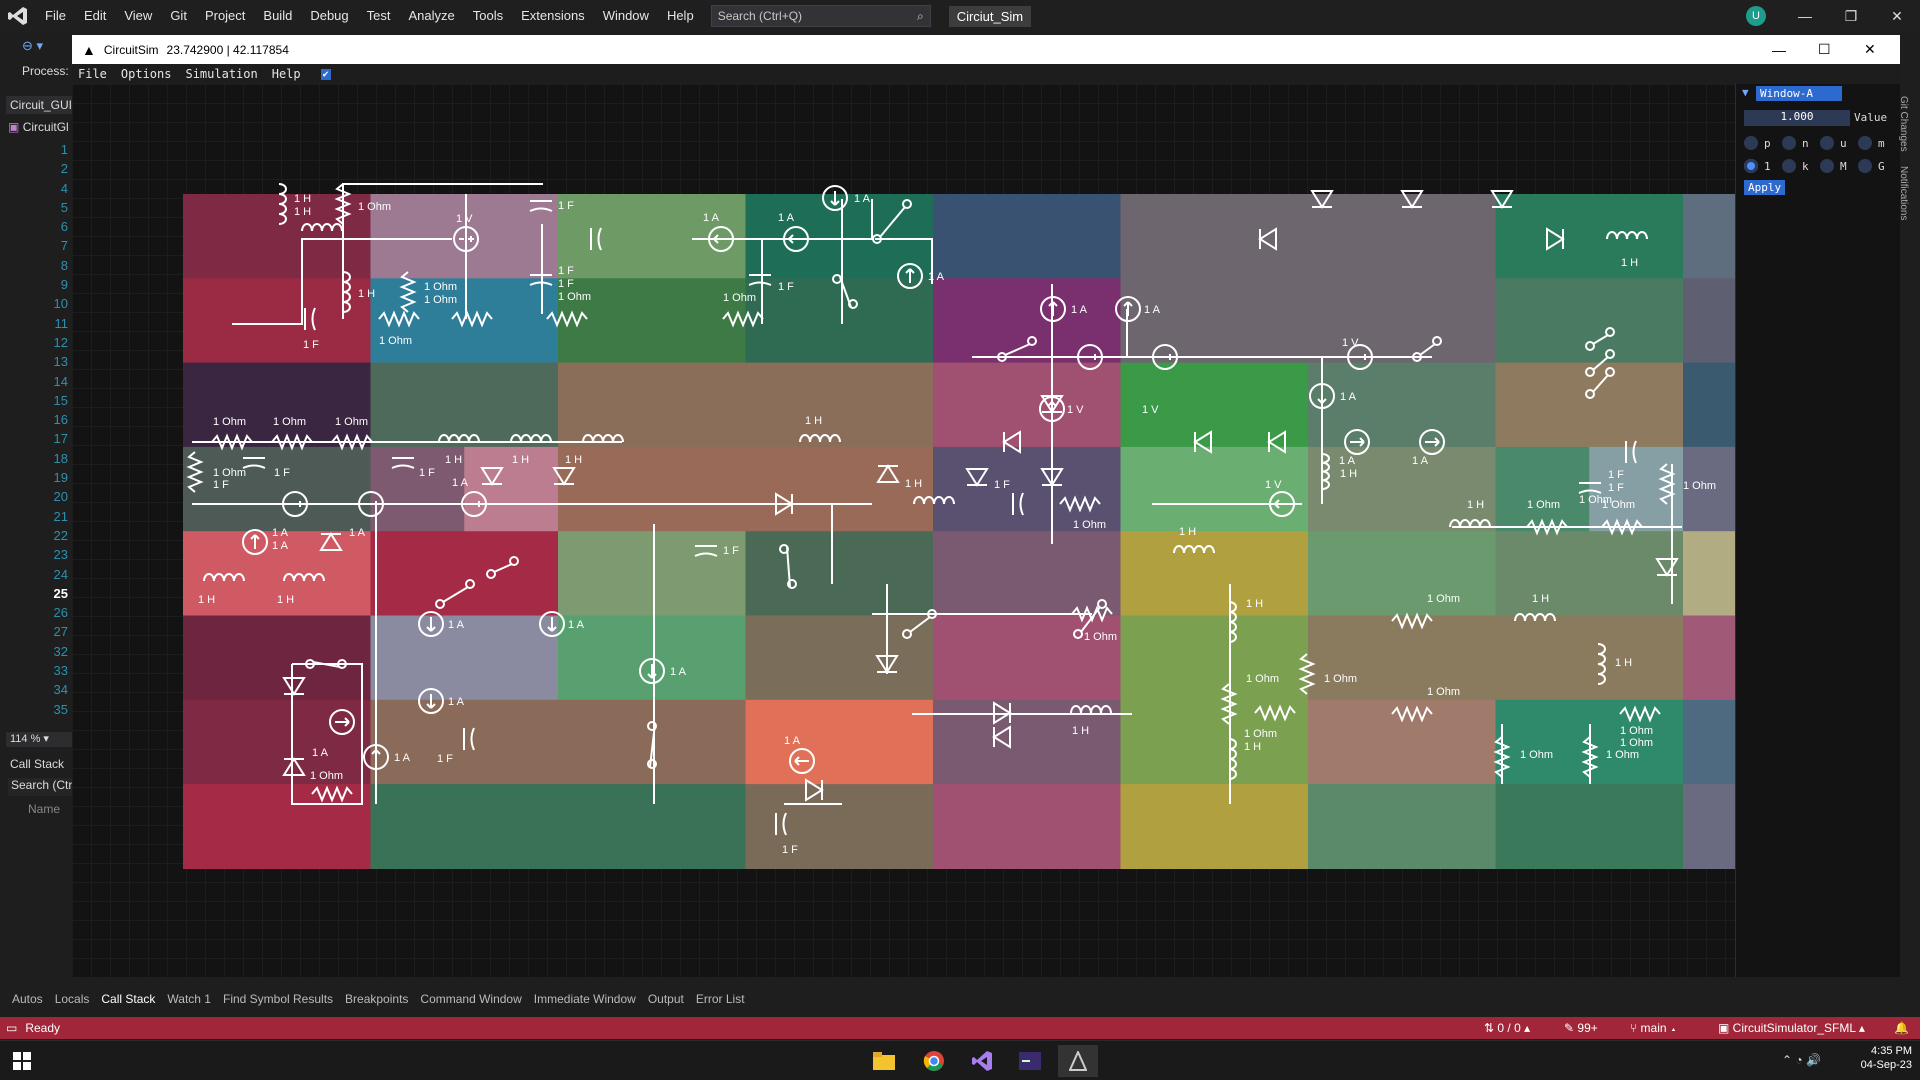  What do you see at coordinates (189, 999) in the screenshot?
I see `bottom-tab-watch-1: Watch 1` at bounding box center [189, 999].